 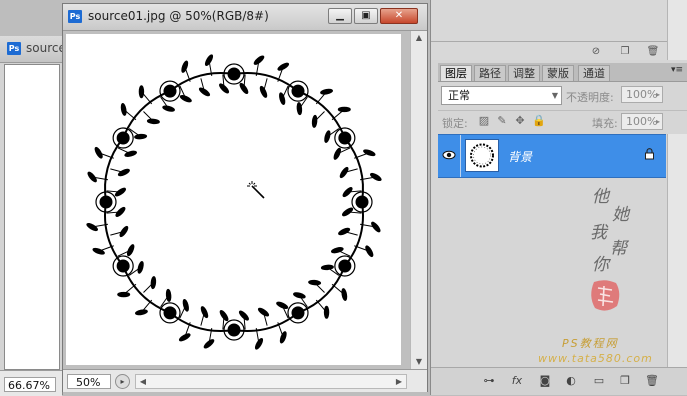 What do you see at coordinates (418, 200) in the screenshot?
I see `vertical-scrollbar: ▲ ▼` at bounding box center [418, 200].